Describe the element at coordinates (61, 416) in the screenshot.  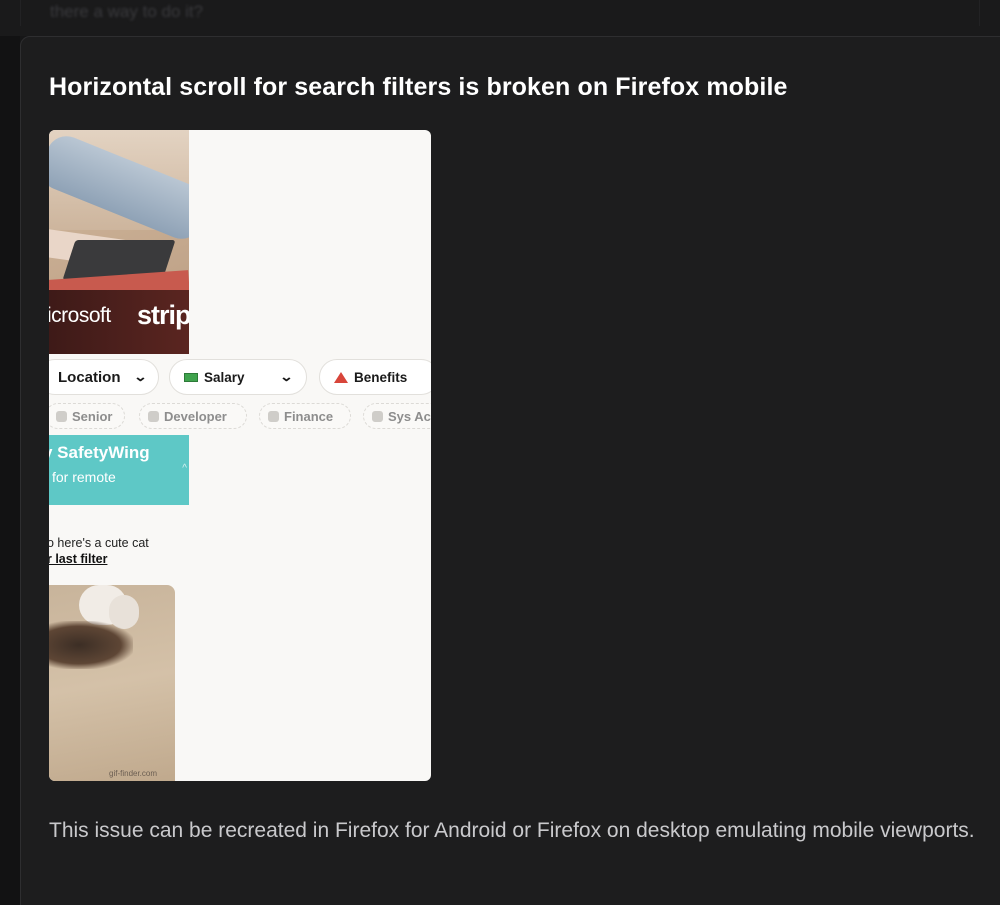
I see `senior-icon` at that location.